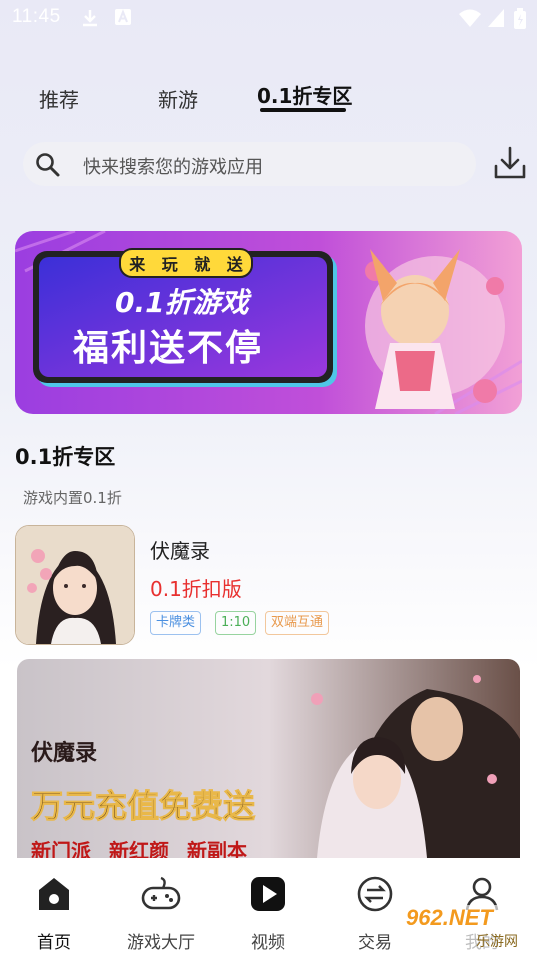 This screenshot has height=956, width=537. Describe the element at coordinates (137, 264) in the screenshot. I see `banner-tag-char: 来` at that location.